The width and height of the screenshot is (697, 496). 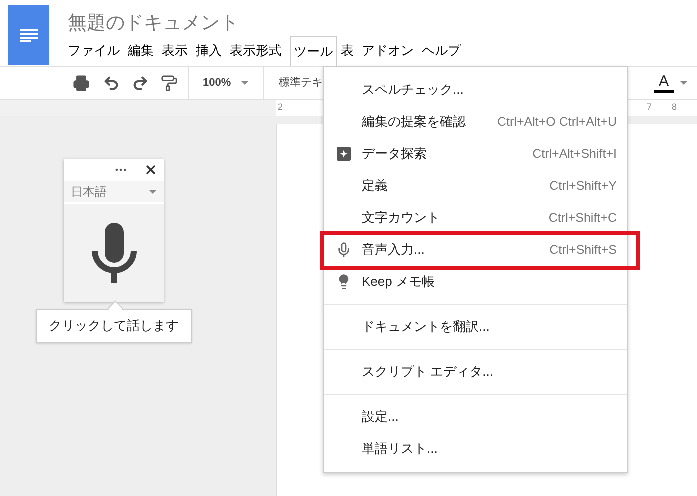 I want to click on menu-bar-item: アドオン, so click(x=388, y=51).